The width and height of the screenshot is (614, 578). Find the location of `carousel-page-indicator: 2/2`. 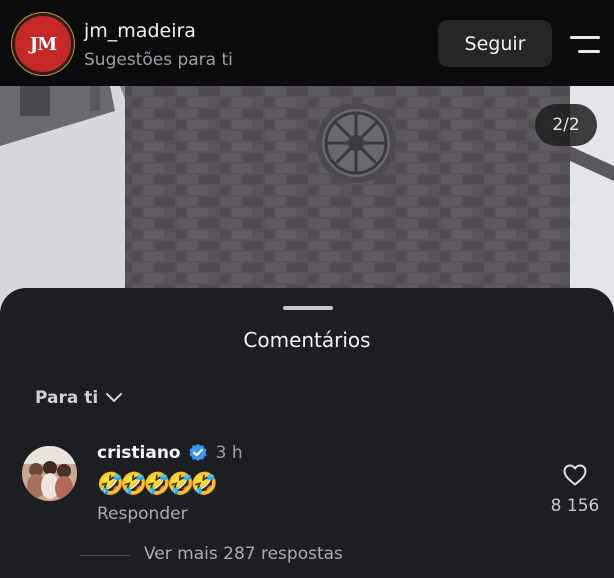

carousel-page-indicator: 2/2 is located at coordinates (566, 125).